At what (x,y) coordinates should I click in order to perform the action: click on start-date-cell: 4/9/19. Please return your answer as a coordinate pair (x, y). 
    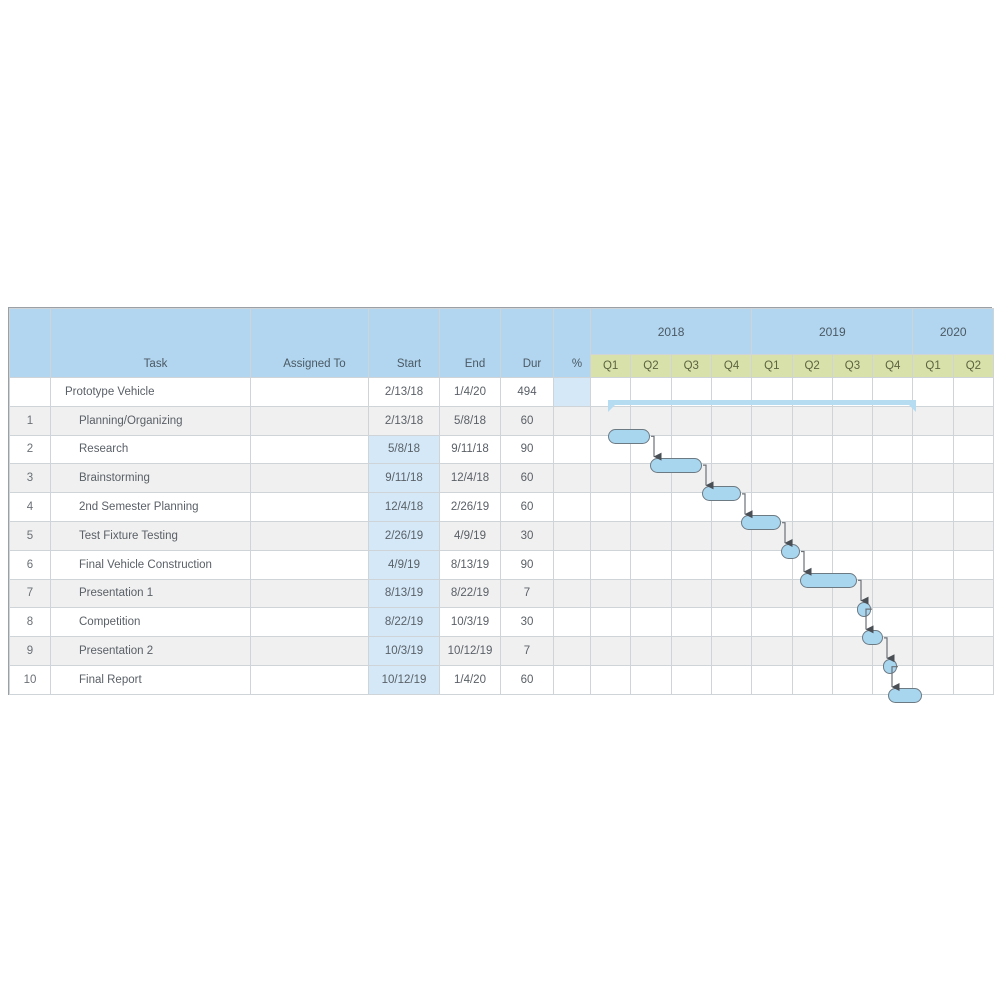
    Looking at the image, I should click on (404, 564).